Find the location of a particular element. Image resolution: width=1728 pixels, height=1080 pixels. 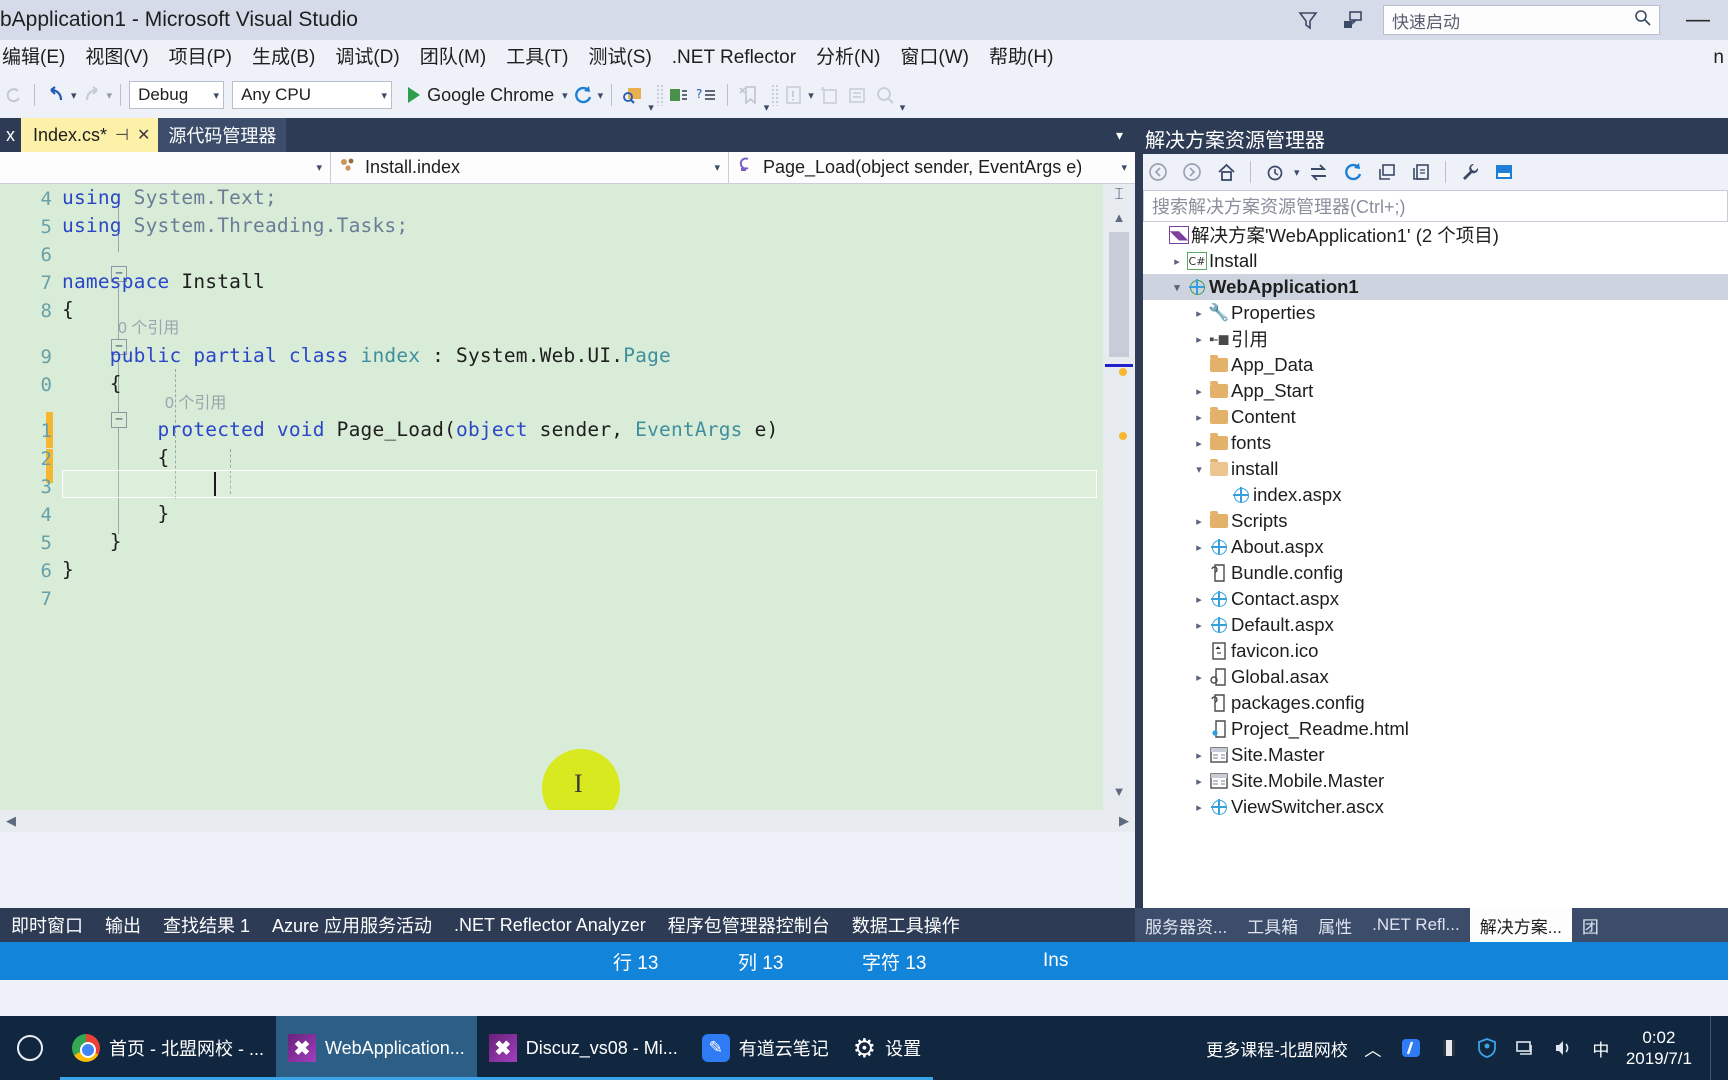

menu-item-view: 视图(V) is located at coordinates (116, 58).